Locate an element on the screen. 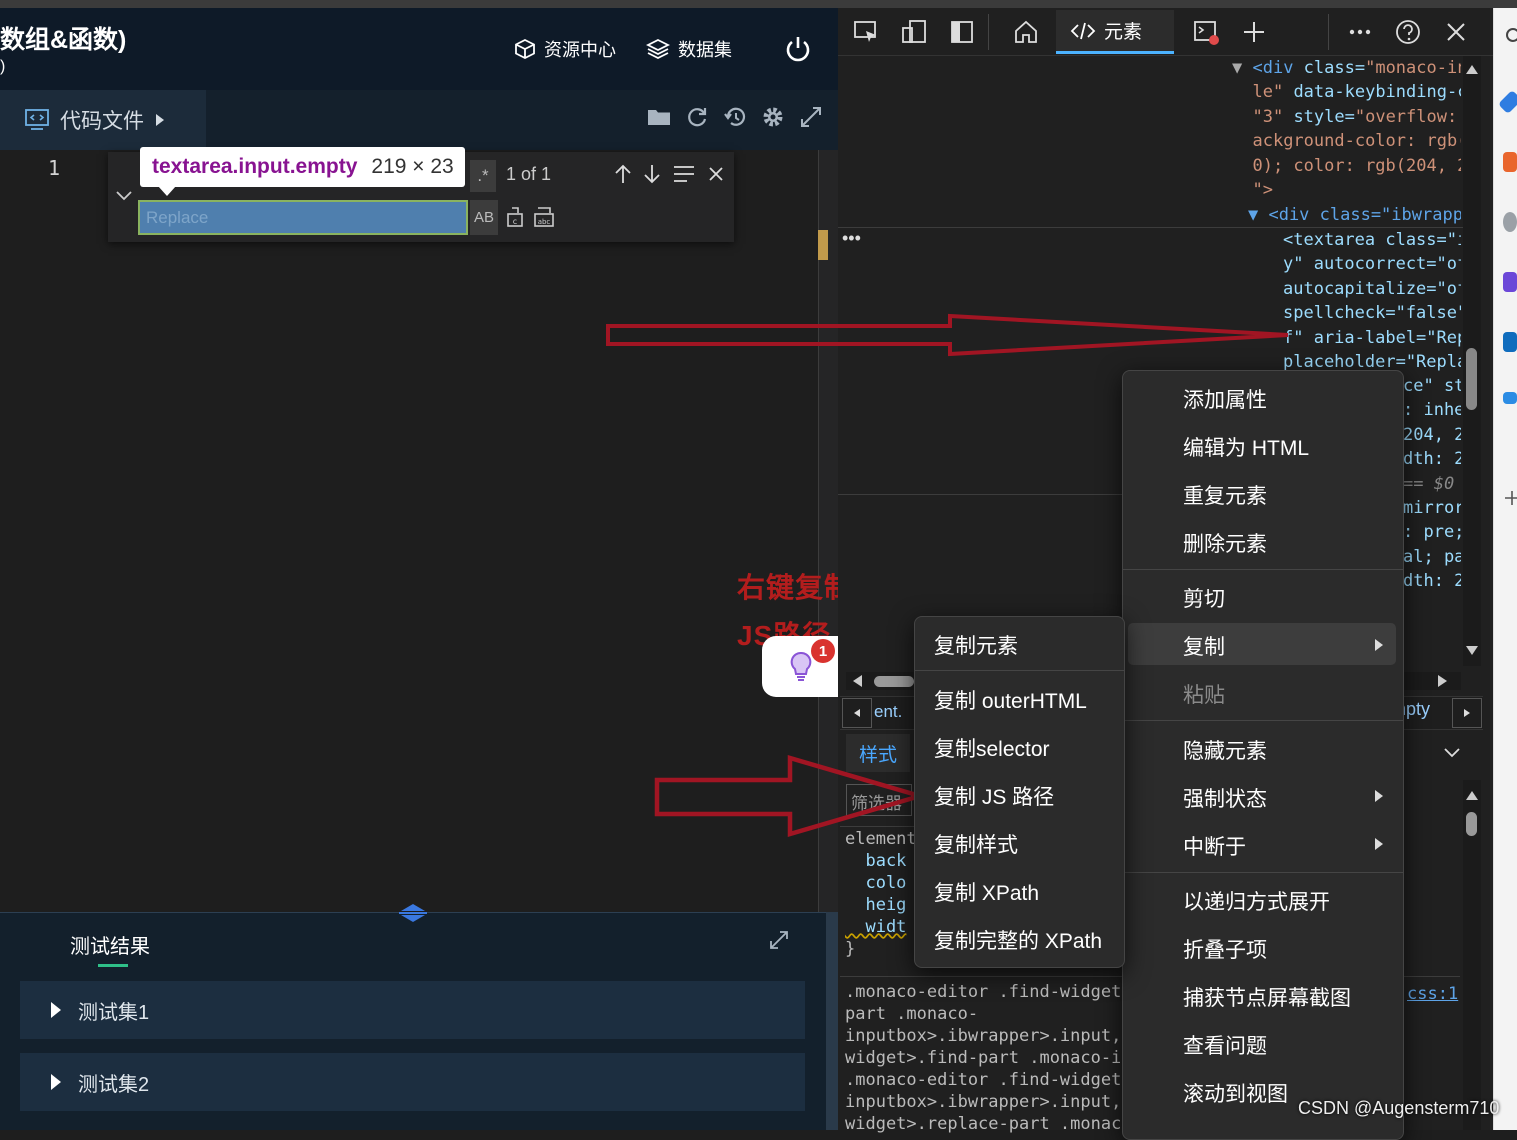 The width and height of the screenshot is (1517, 1140). dock-side-icon is located at coordinates (962, 32).